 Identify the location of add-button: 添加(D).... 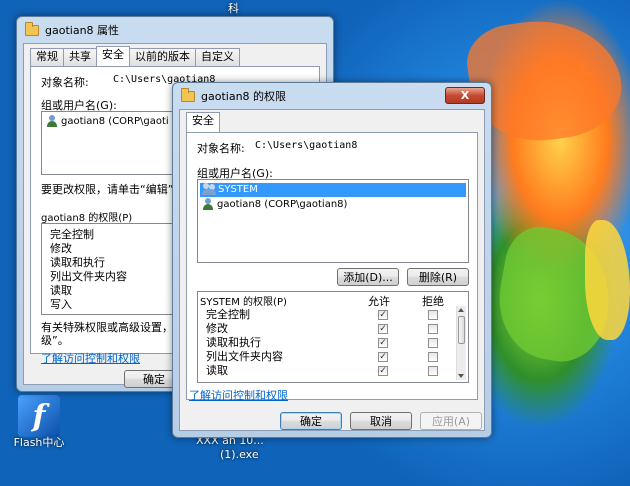
(368, 277).